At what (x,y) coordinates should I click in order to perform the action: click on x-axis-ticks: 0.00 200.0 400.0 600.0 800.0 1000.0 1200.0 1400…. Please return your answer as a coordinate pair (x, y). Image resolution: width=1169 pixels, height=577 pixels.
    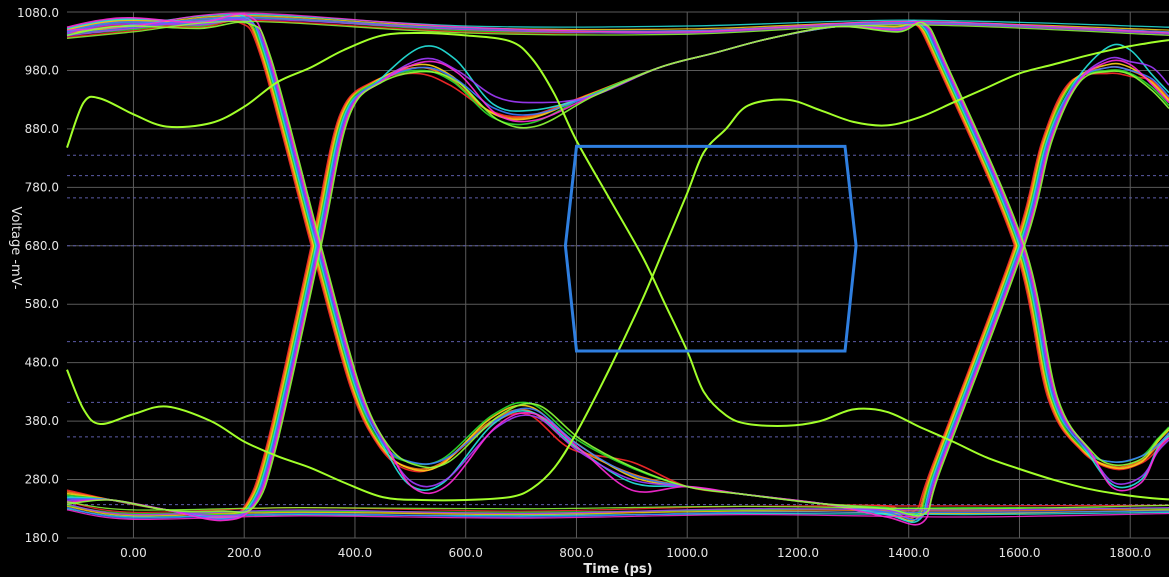
    Looking at the image, I should click on (635, 553).